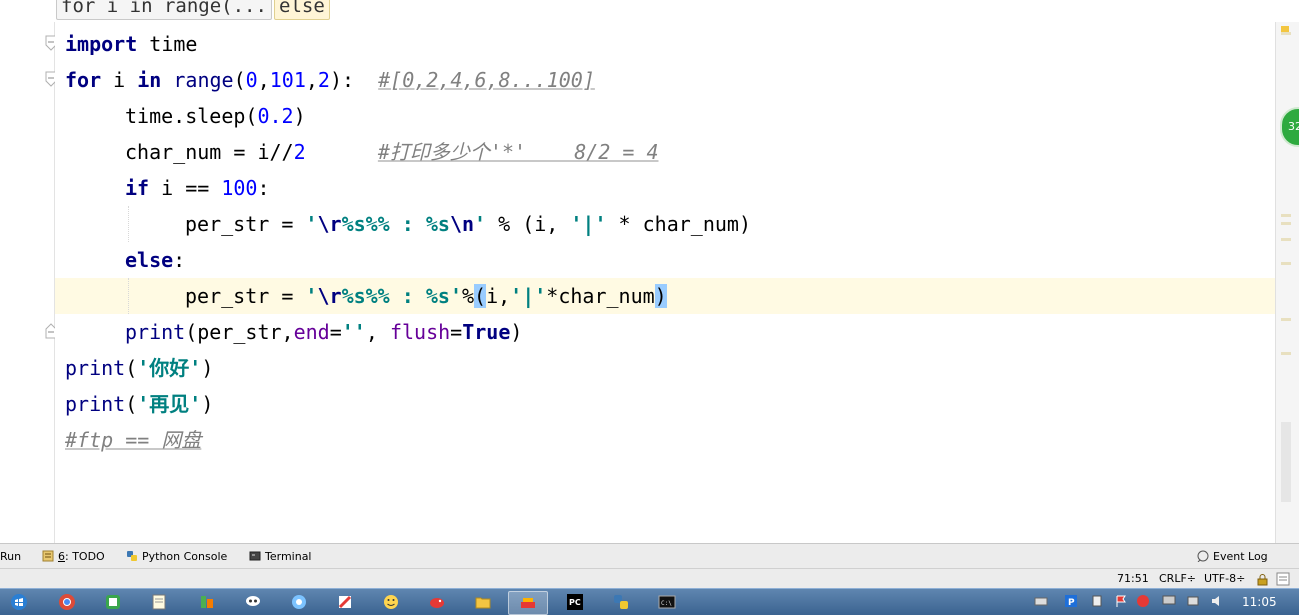 This screenshot has height=615, width=1299. Describe the element at coordinates (1133, 579) in the screenshot. I see `caret-position: 71:51` at that location.